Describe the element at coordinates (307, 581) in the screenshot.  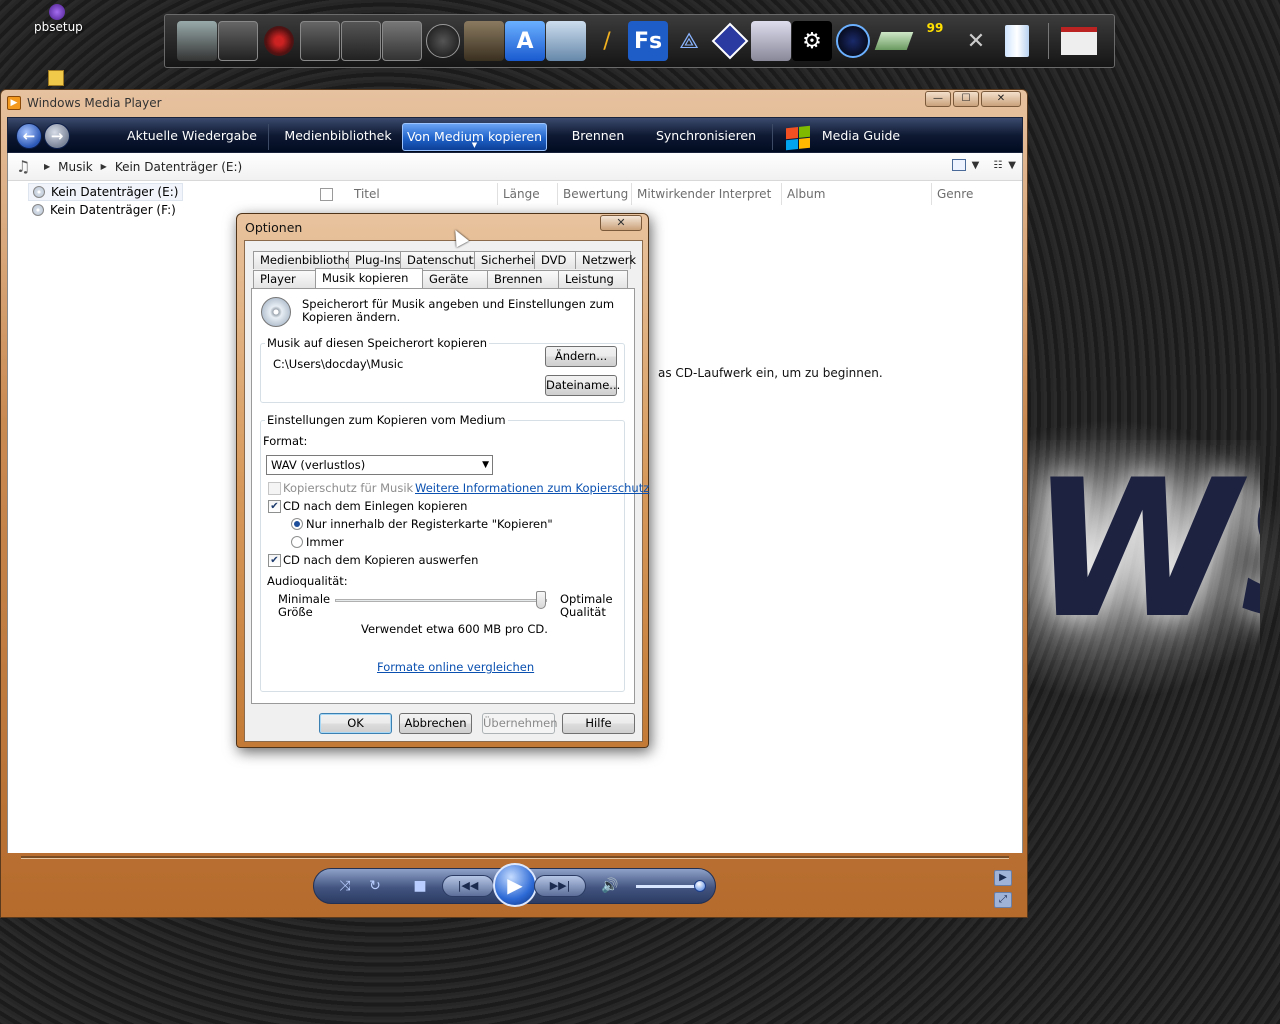
I see `quality-label: Audioqualität:` at that location.